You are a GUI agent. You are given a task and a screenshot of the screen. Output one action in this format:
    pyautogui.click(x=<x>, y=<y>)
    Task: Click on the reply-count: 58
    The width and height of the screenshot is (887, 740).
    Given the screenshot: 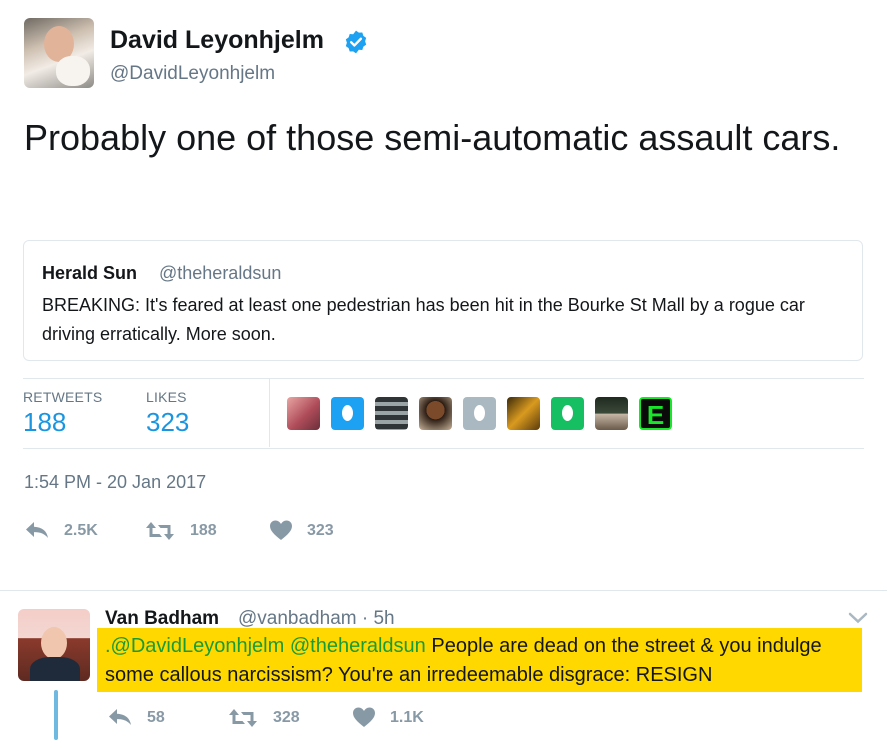 What is the action you would take?
    pyautogui.click(x=156, y=718)
    